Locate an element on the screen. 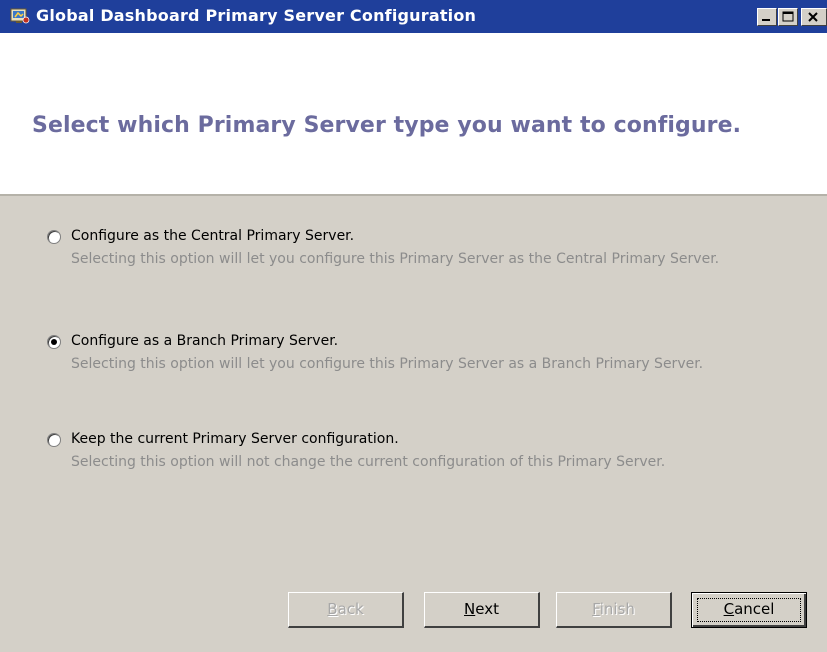 The height and width of the screenshot is (652, 827). option-label: Configure as the Central Primary Server. is located at coordinates (212, 236).